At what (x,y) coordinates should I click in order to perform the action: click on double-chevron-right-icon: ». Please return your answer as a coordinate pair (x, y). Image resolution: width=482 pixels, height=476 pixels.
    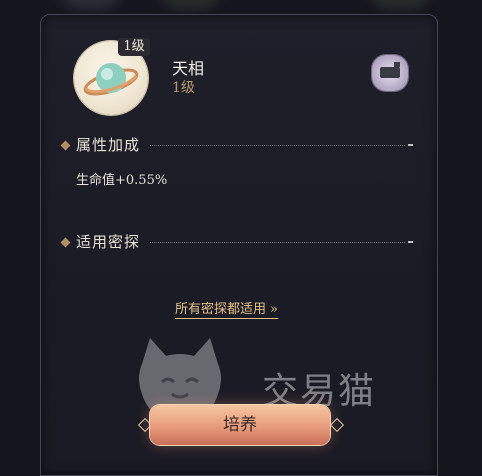
    Looking at the image, I should click on (274, 309).